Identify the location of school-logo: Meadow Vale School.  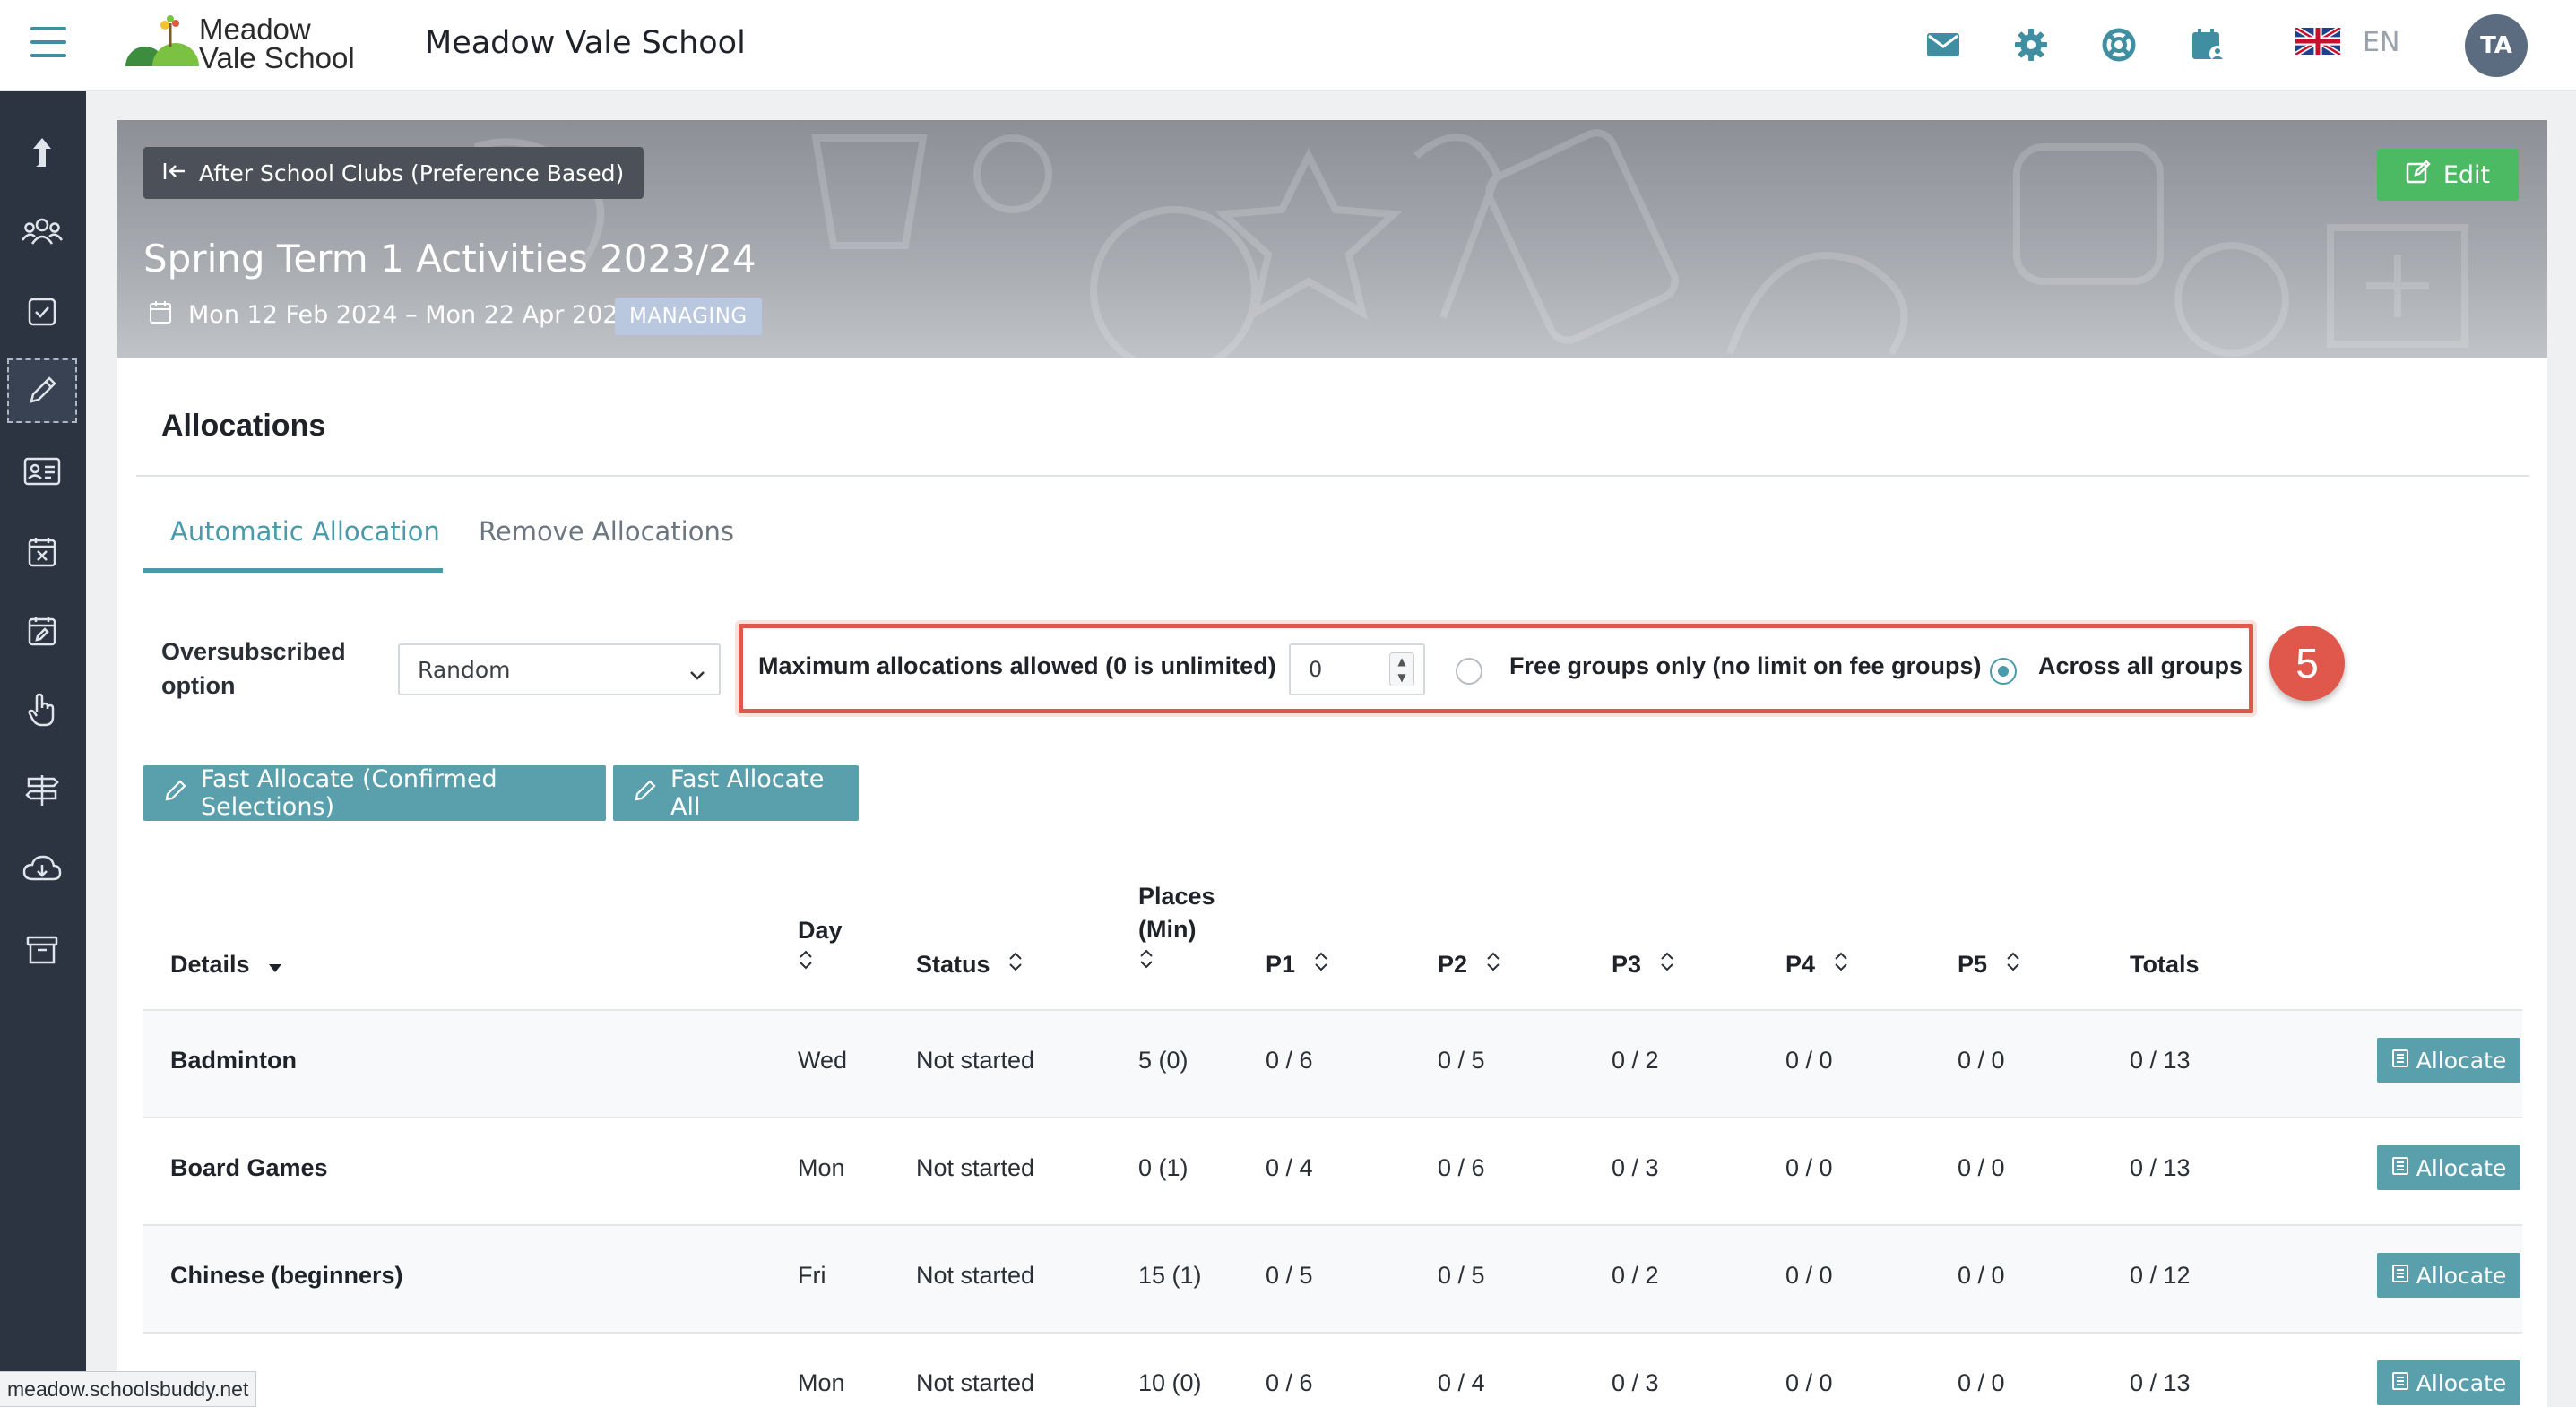
(240, 51).